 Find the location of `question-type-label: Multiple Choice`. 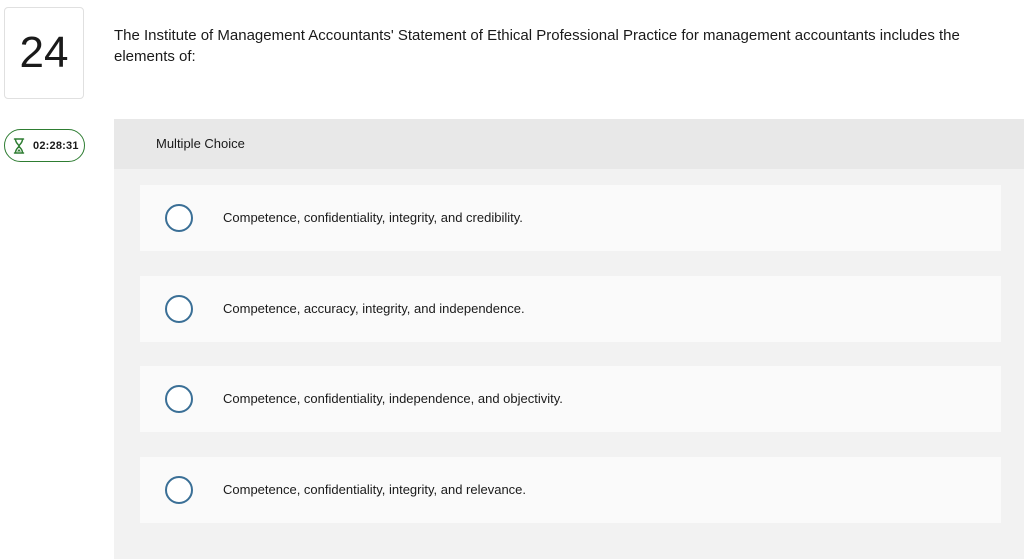

question-type-label: Multiple Choice is located at coordinates (200, 143).